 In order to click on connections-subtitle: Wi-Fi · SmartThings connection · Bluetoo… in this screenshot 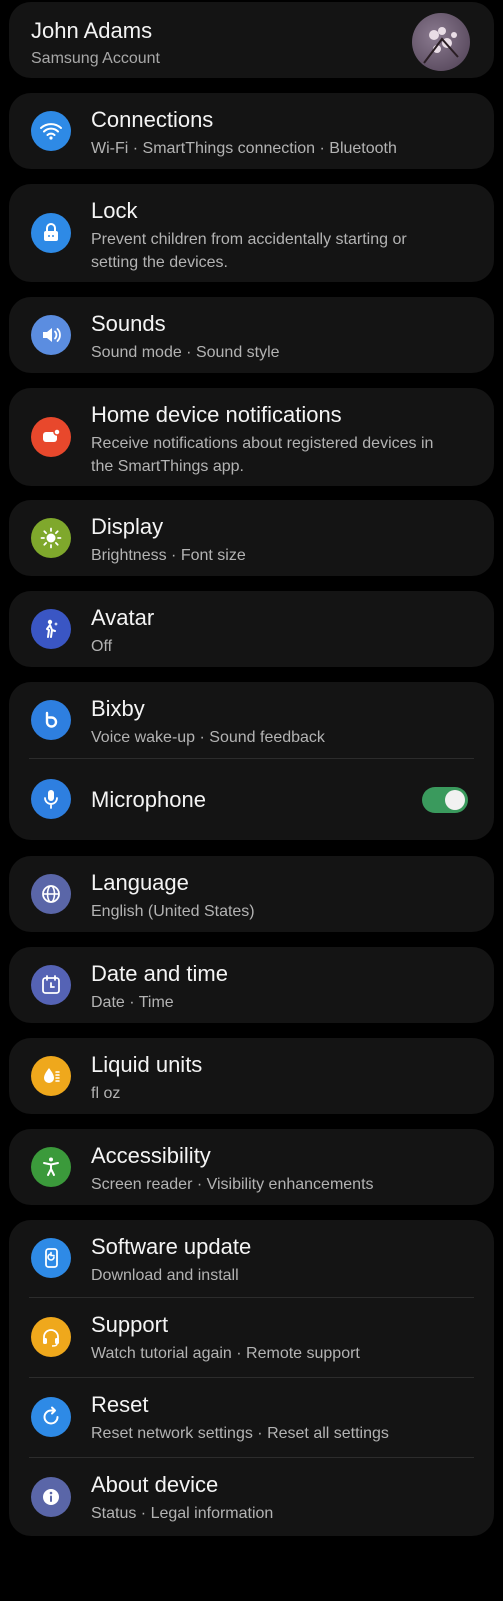, I will do `click(244, 148)`.